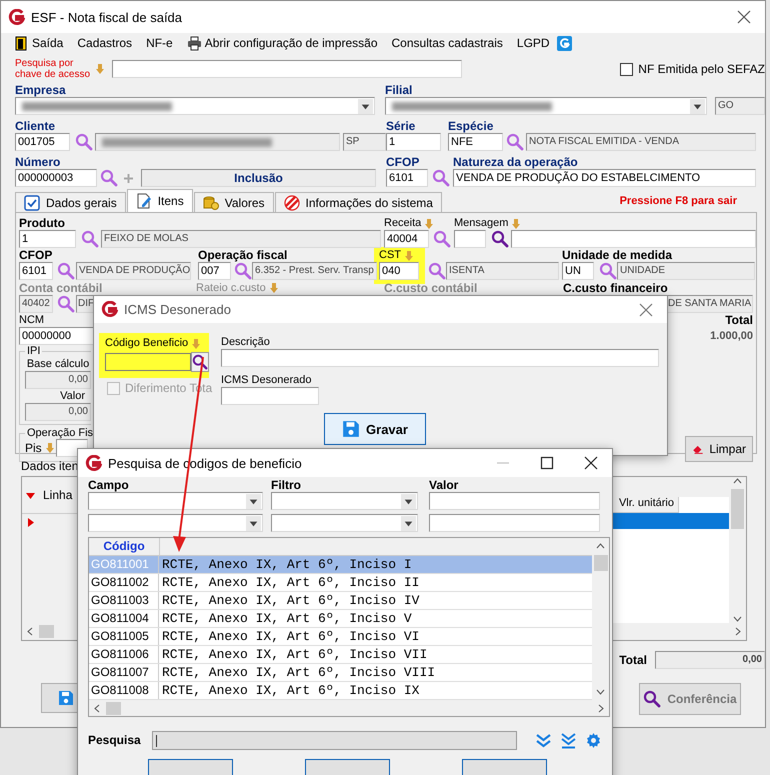  Describe the element at coordinates (234, 202) in the screenshot. I see `tab: Valores` at that location.